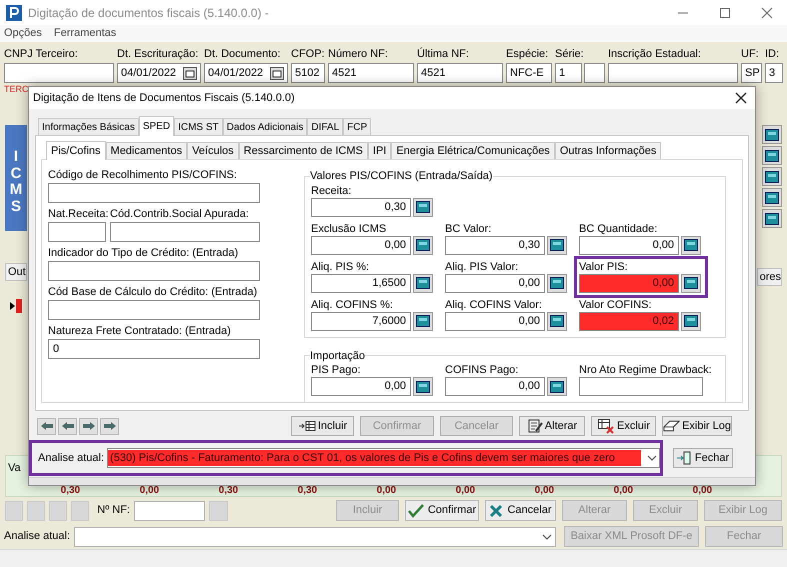  What do you see at coordinates (352, 305) in the screenshot?
I see `field-label: Aliq. COFINS %:` at bounding box center [352, 305].